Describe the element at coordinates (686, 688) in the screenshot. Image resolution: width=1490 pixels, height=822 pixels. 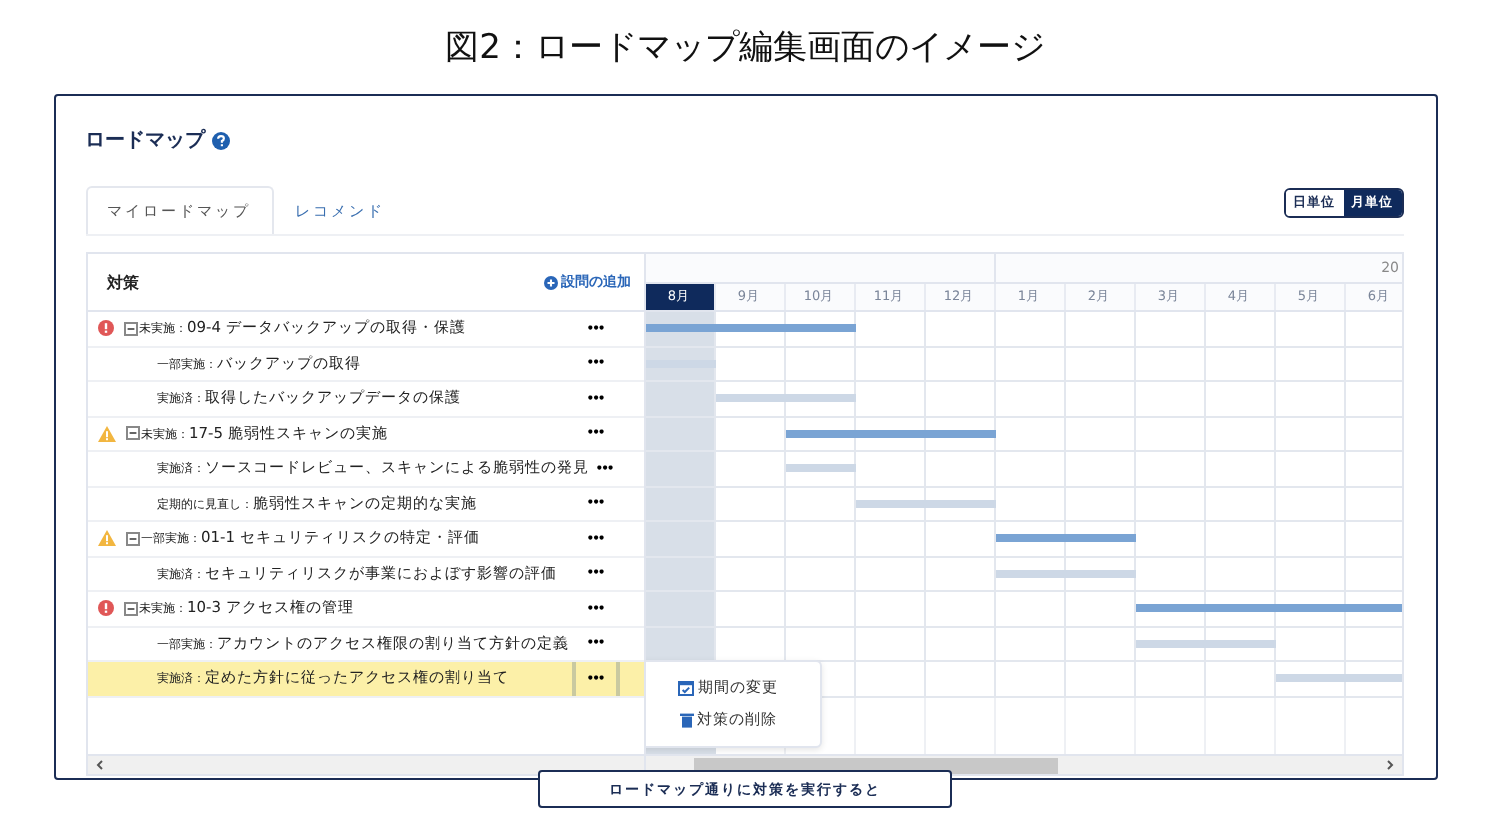
I see `calendar-icon` at that location.